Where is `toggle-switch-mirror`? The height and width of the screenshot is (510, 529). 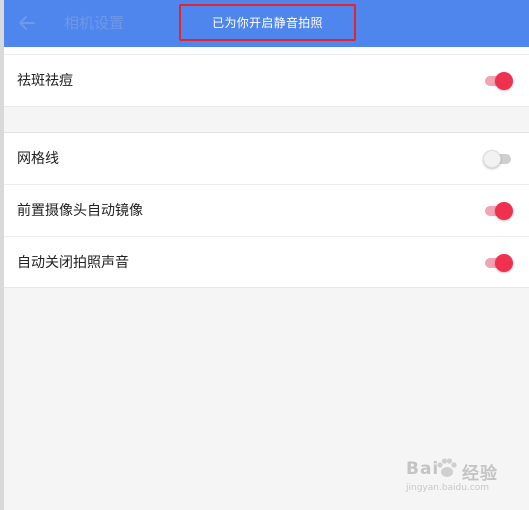
toggle-switch-mirror is located at coordinates (498, 211).